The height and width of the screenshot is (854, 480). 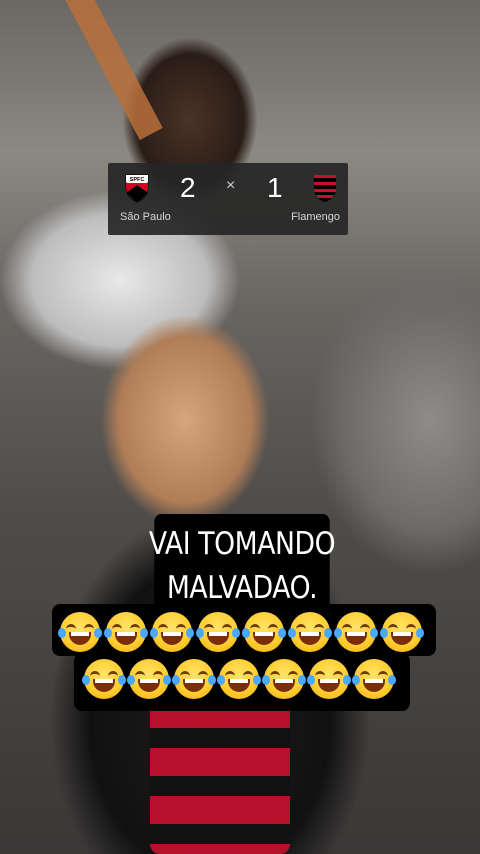 What do you see at coordinates (220, 777) in the screenshot?
I see `jersey-stripes` at bounding box center [220, 777].